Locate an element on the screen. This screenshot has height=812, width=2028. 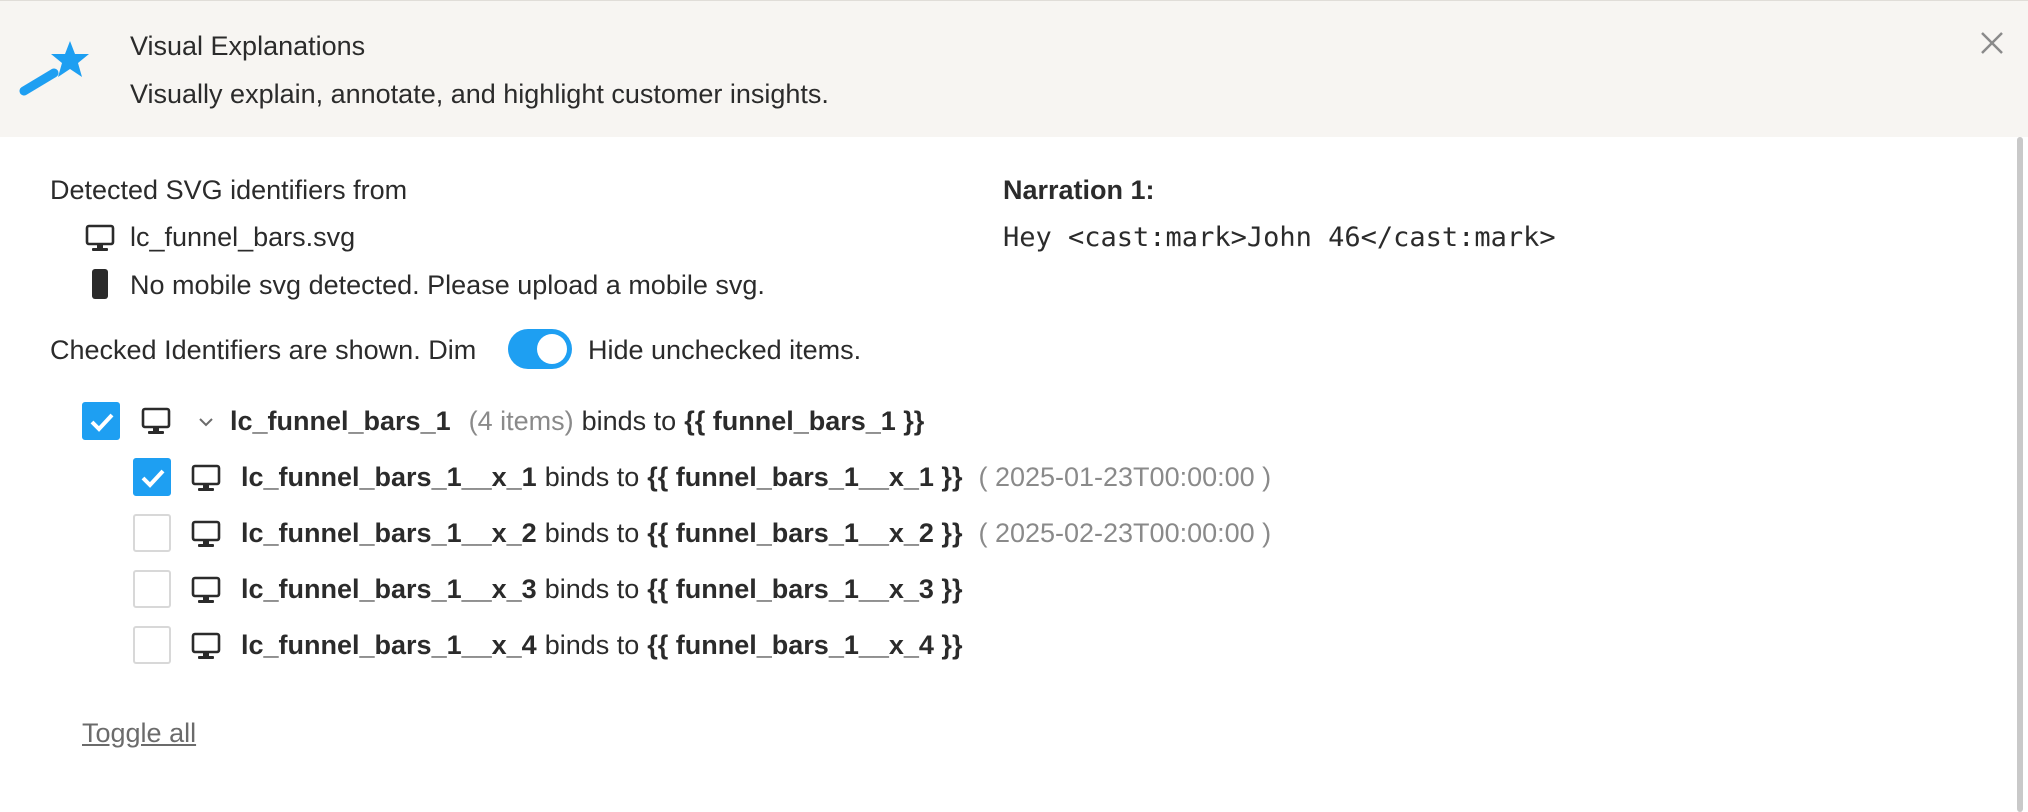
display-option-suffix: Hide unchecked items. is located at coordinates (725, 350).